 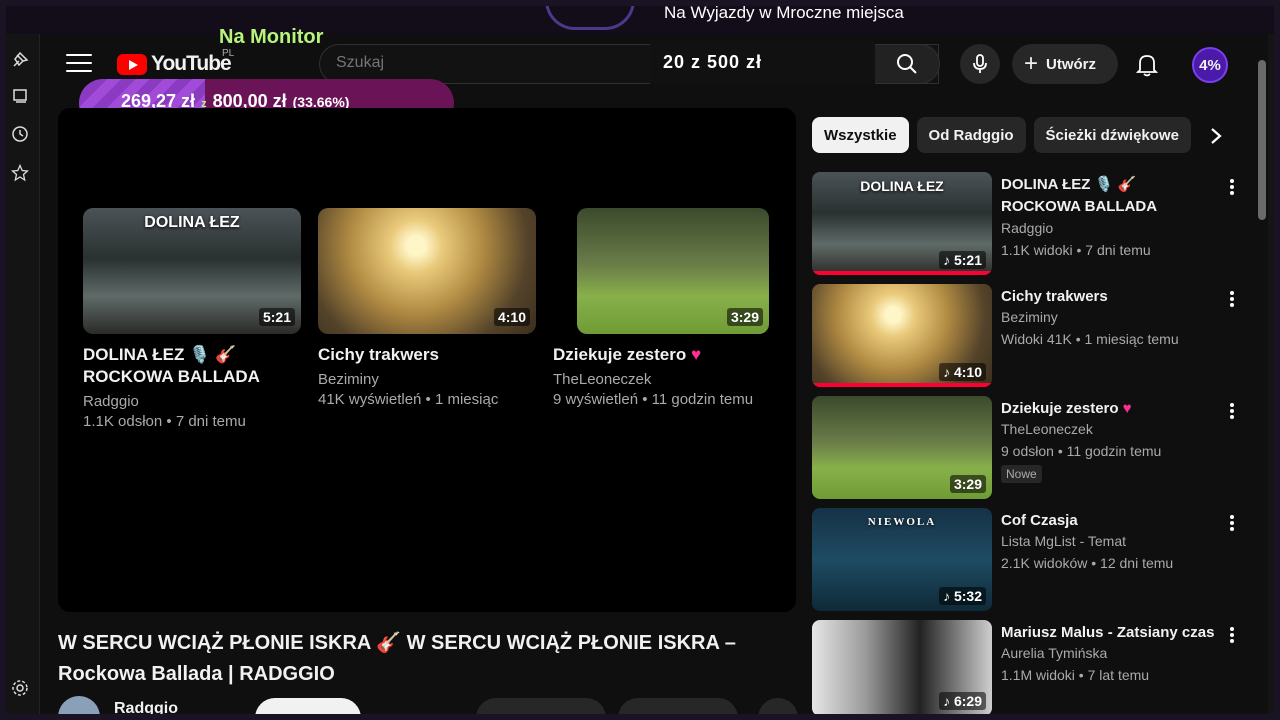 I want to click on chat-icon, so click(x=20, y=96).